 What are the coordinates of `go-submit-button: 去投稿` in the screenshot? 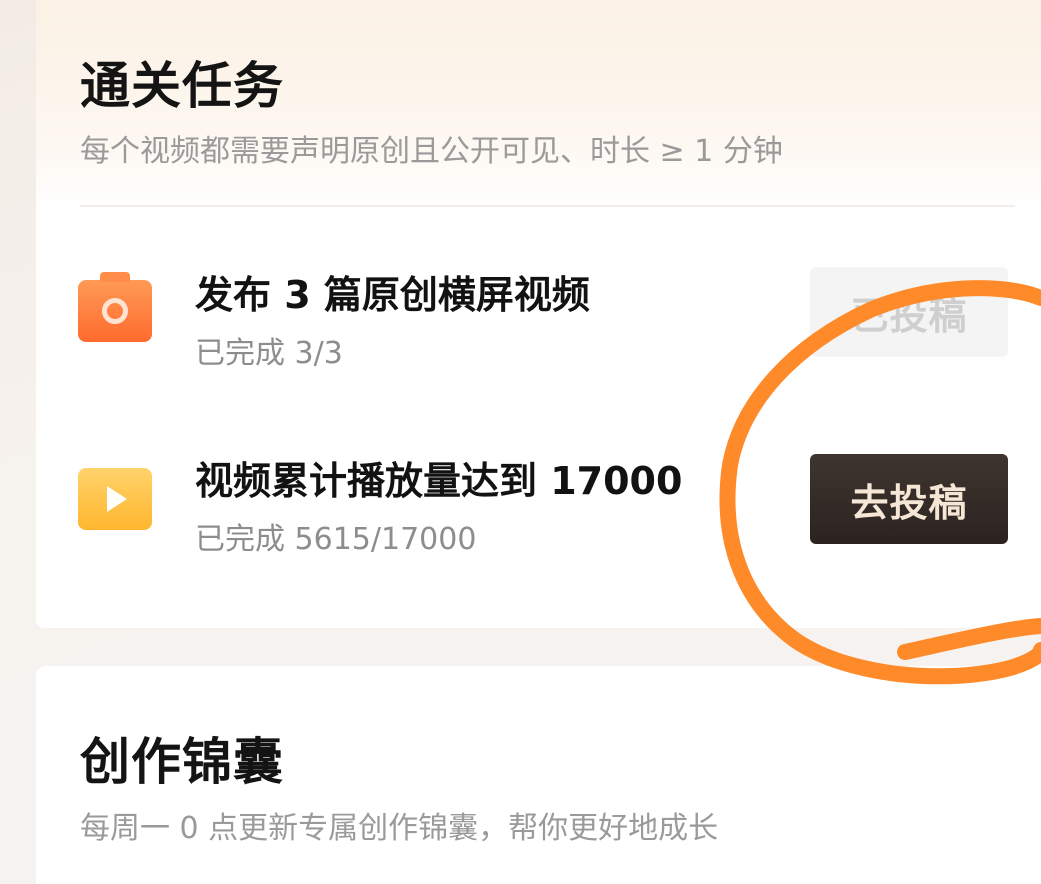 It's located at (909, 499).